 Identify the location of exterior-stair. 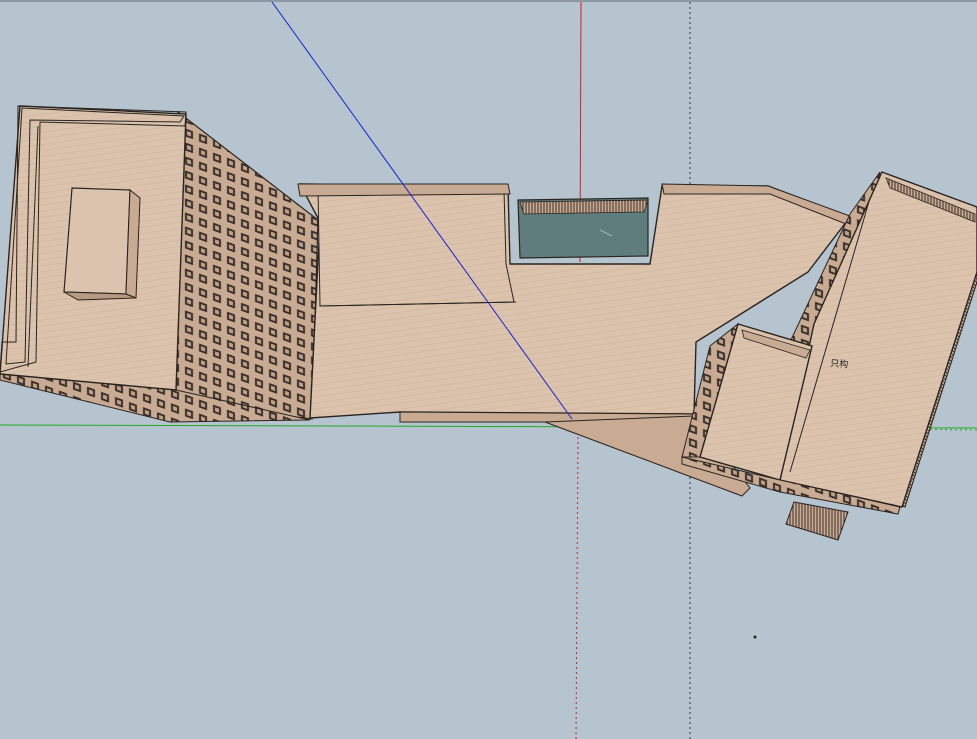
(817, 521).